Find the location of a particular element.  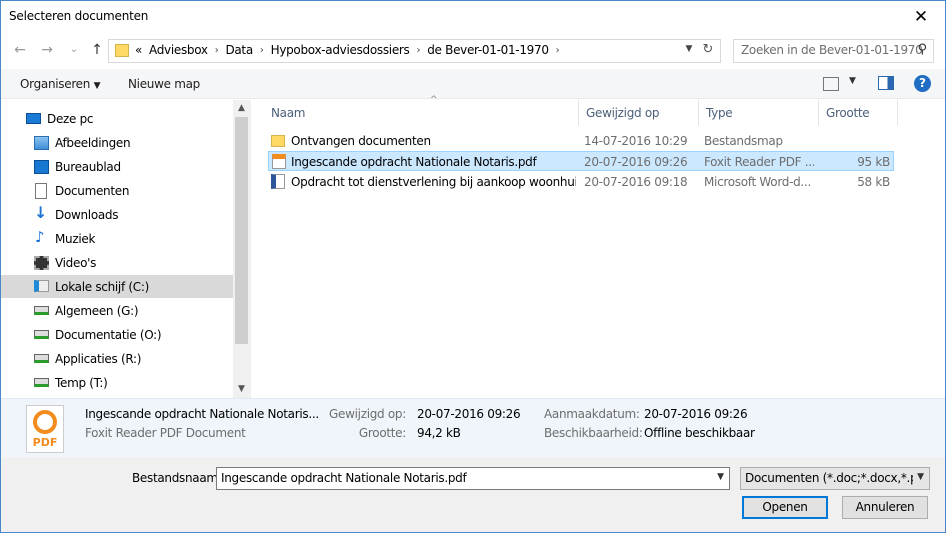

file-name: Ontvangen documenten is located at coordinates (361, 141).